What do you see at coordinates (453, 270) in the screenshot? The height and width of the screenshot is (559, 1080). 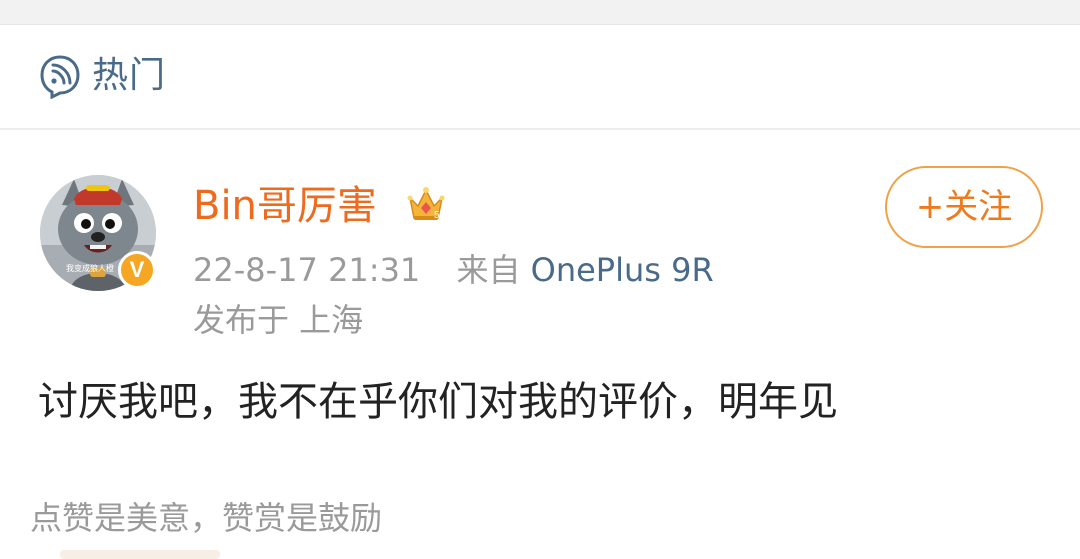 I see `post-meta: 22-8-17 21:31 来自 OnePlus 9R` at bounding box center [453, 270].